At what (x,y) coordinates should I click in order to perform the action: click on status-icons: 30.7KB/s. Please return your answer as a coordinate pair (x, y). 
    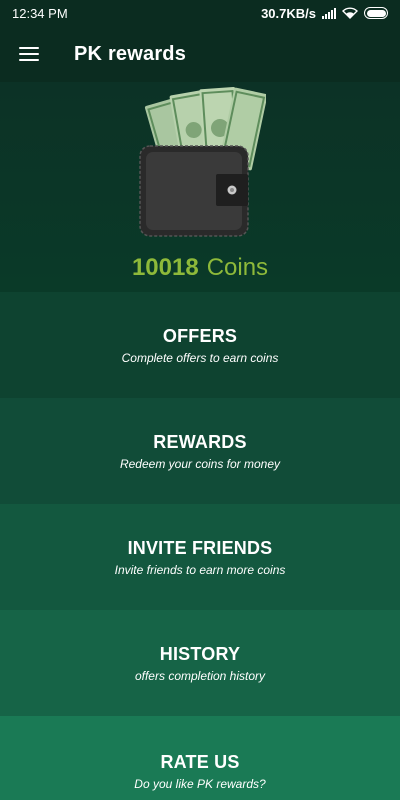
    Looking at the image, I should click on (324, 13).